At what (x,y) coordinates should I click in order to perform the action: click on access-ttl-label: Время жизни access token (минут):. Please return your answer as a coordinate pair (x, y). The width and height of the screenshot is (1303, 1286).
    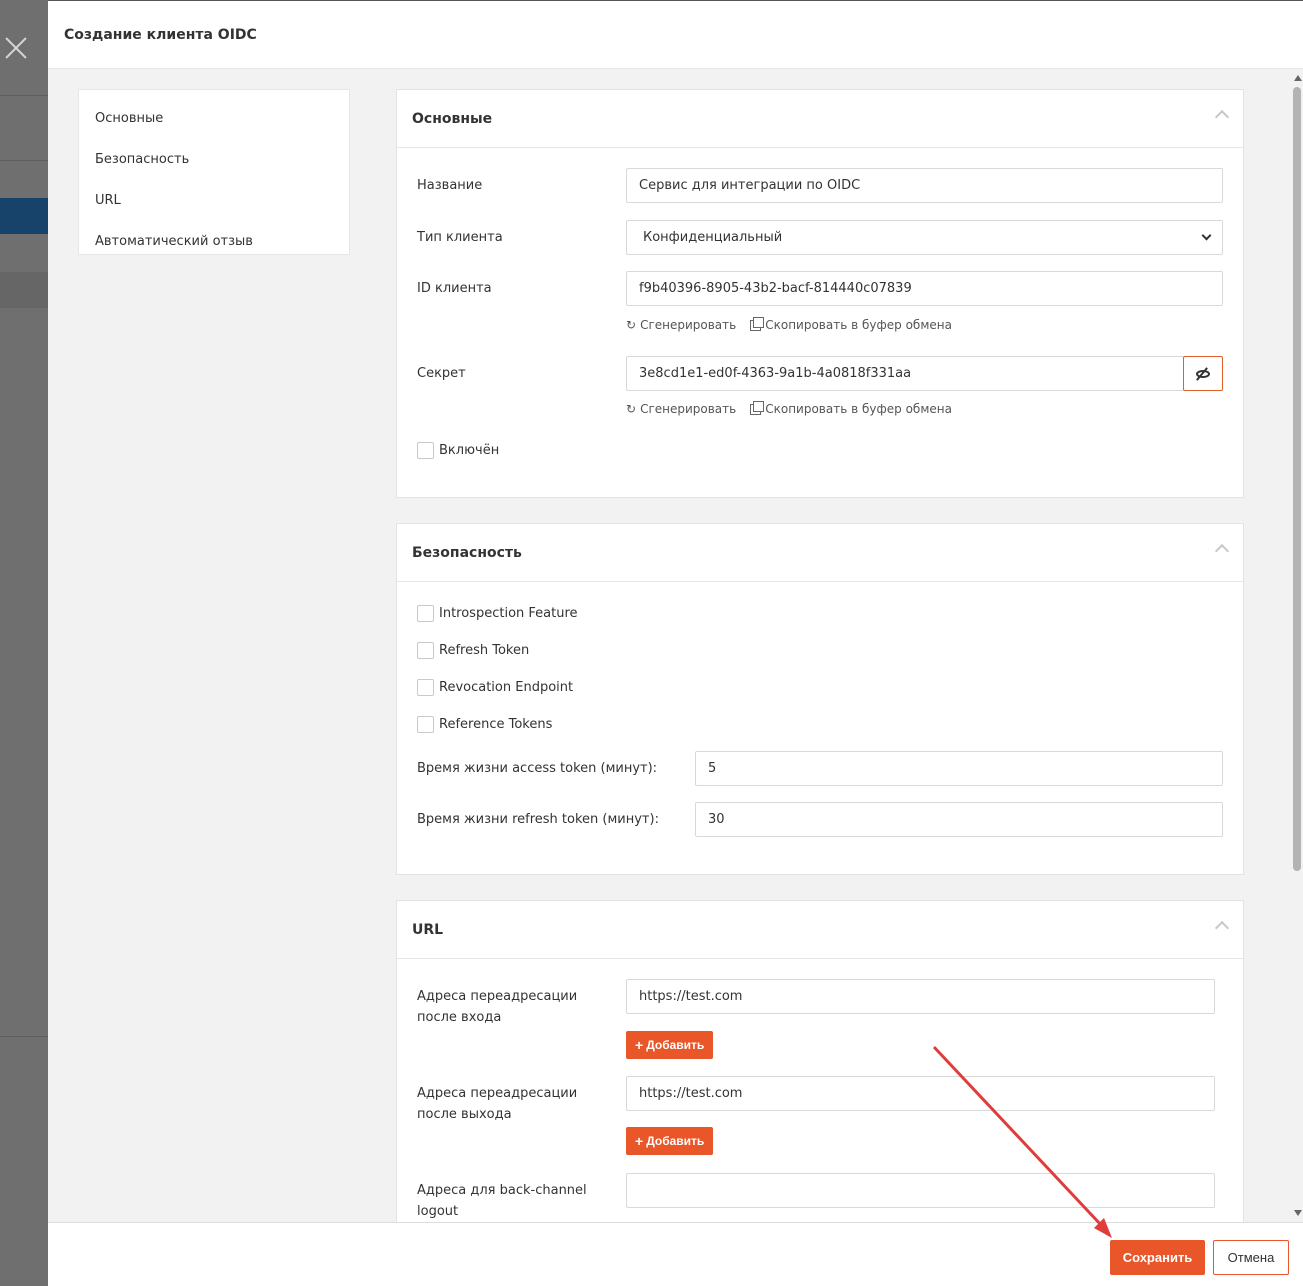
    Looking at the image, I should click on (537, 768).